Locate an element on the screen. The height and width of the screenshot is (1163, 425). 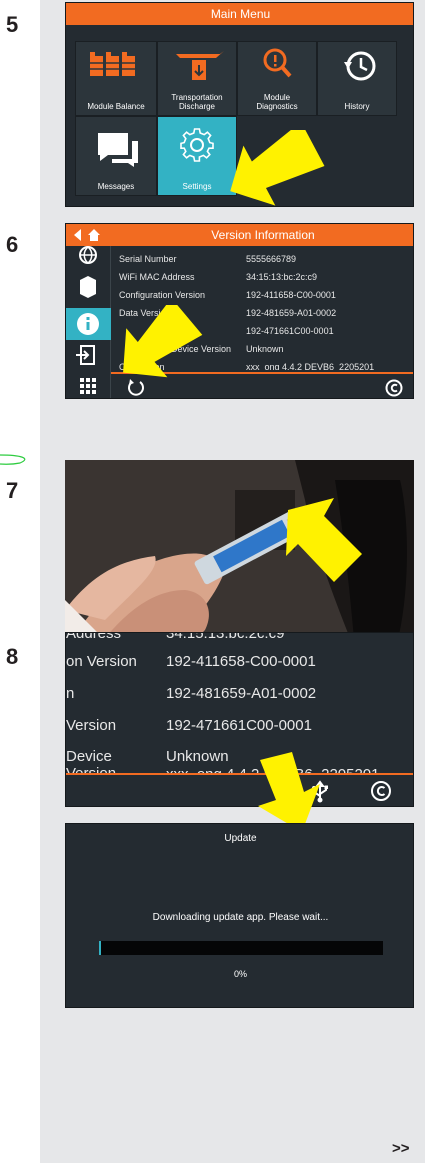
airplane-discharge-icon is located at coordinates (200, 65).